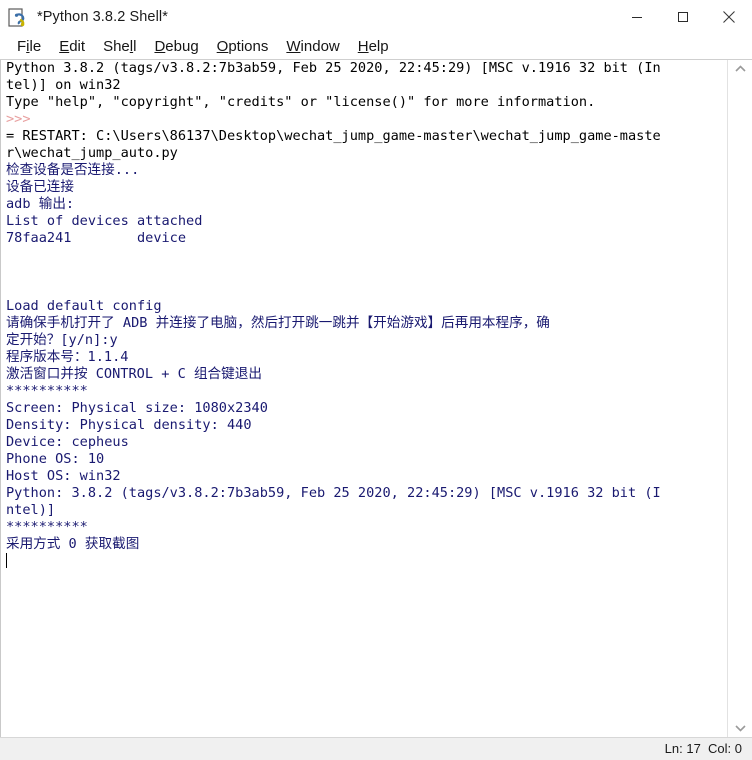  Describe the element at coordinates (63, 85) in the screenshot. I see `console-line: tel)] on win32` at that location.